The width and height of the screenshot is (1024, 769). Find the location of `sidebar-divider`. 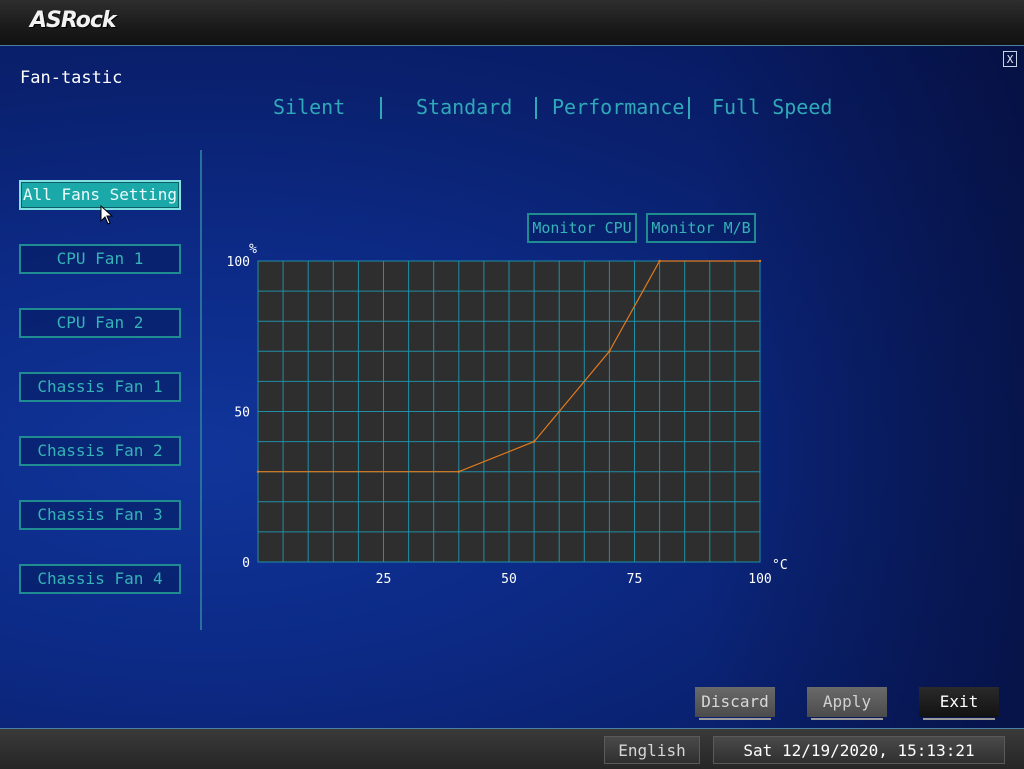

sidebar-divider is located at coordinates (201, 390).